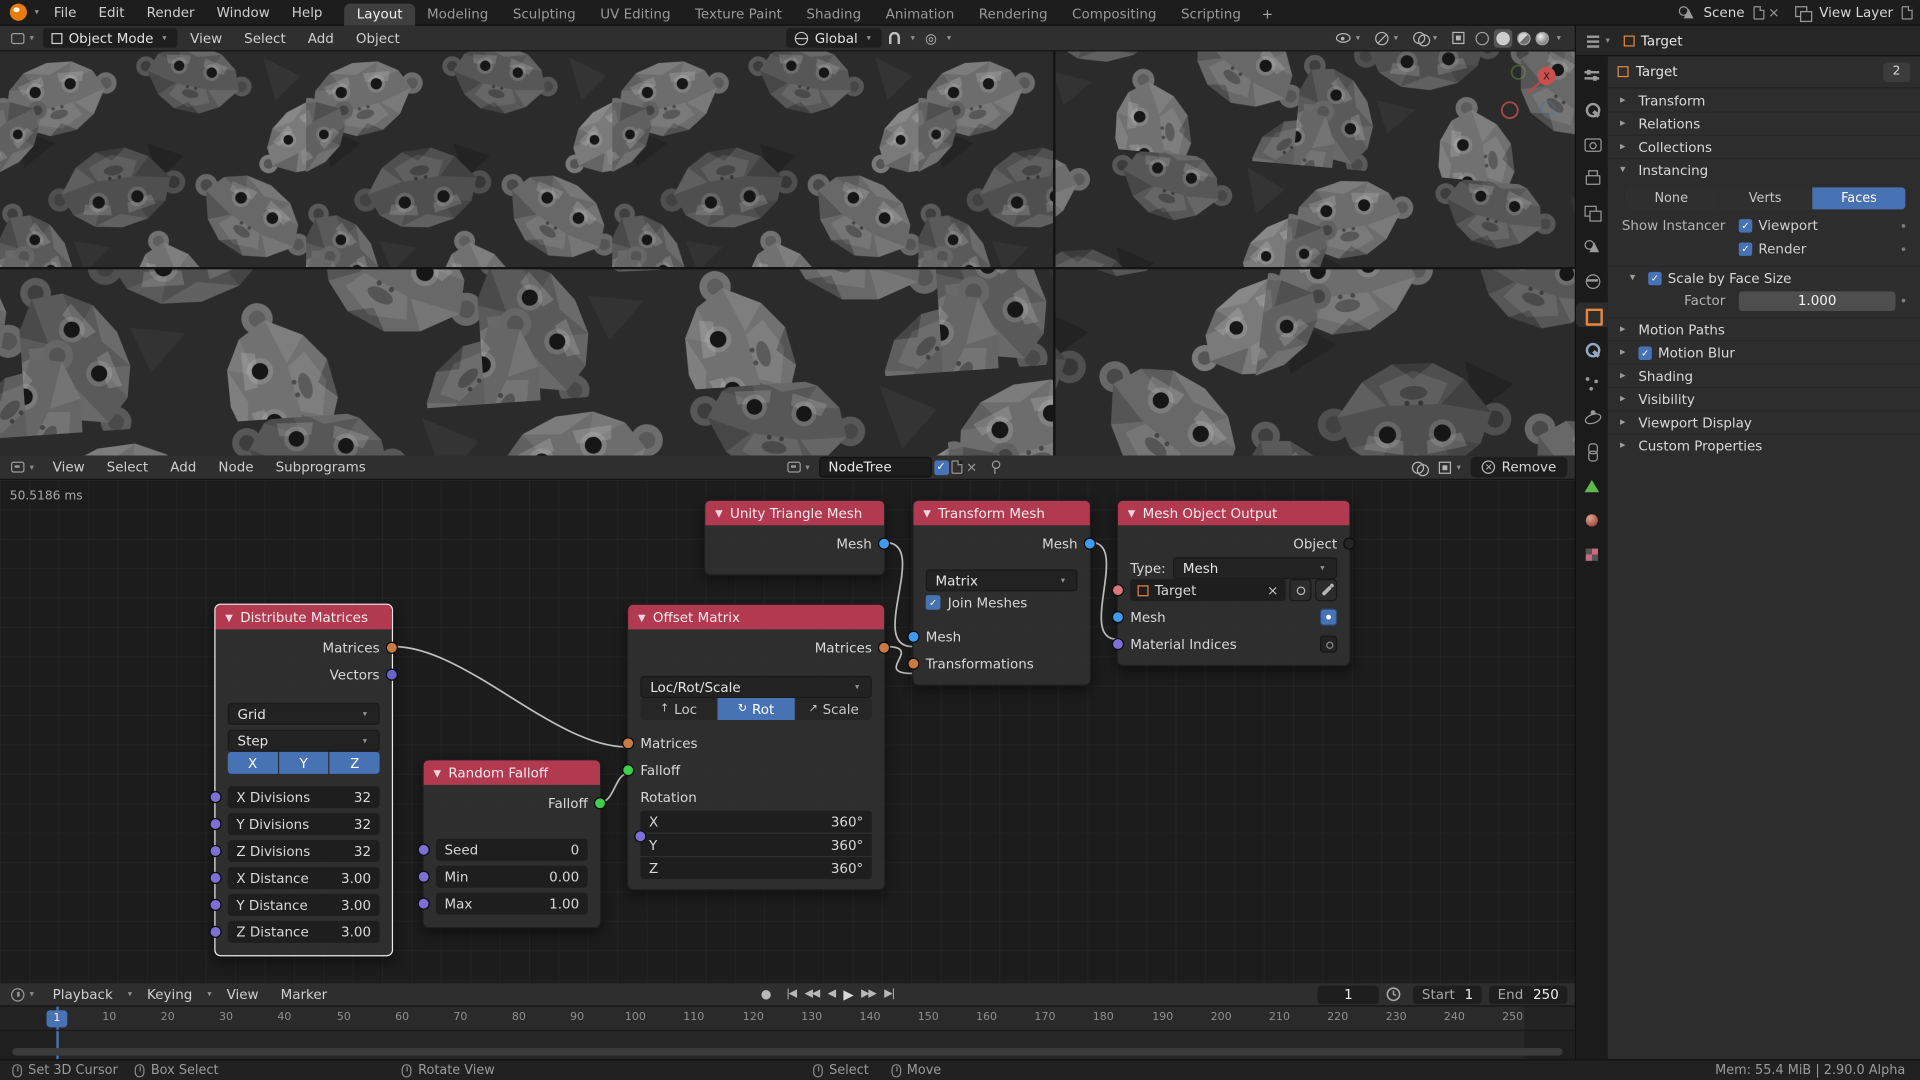 This screenshot has height=1080, width=1920. What do you see at coordinates (1524, 38) in the screenshot?
I see `shading-material-button` at bounding box center [1524, 38].